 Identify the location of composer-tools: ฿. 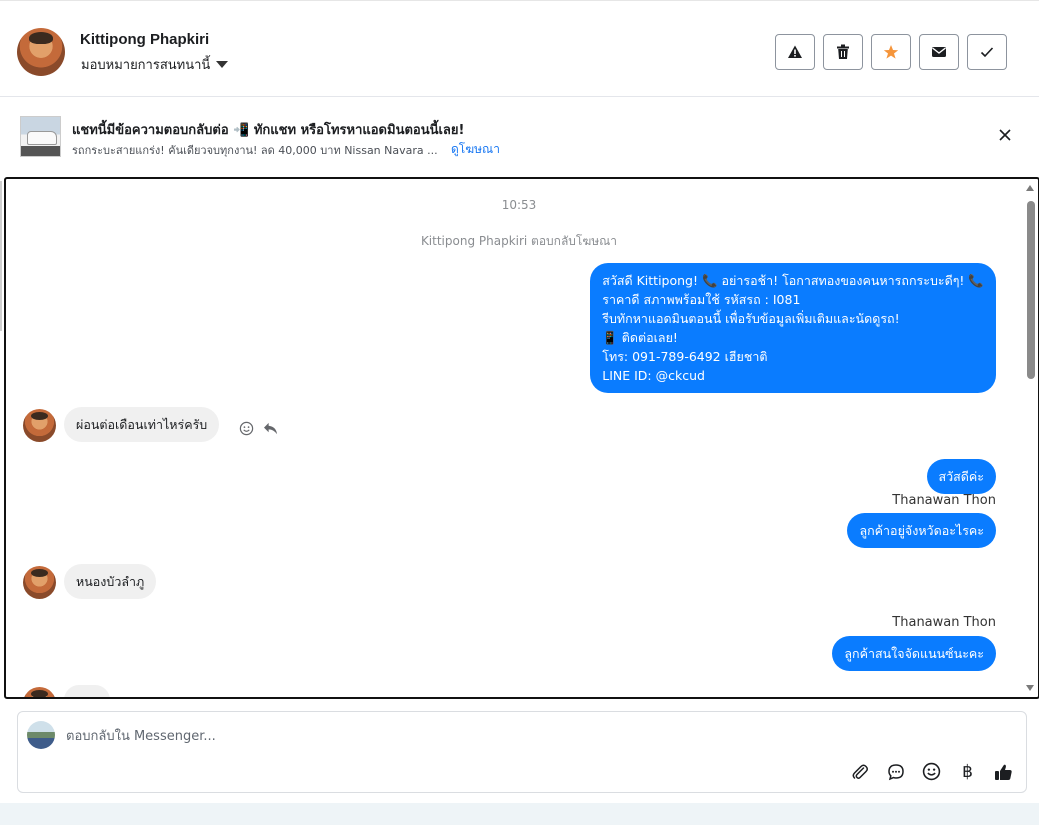
(931, 771).